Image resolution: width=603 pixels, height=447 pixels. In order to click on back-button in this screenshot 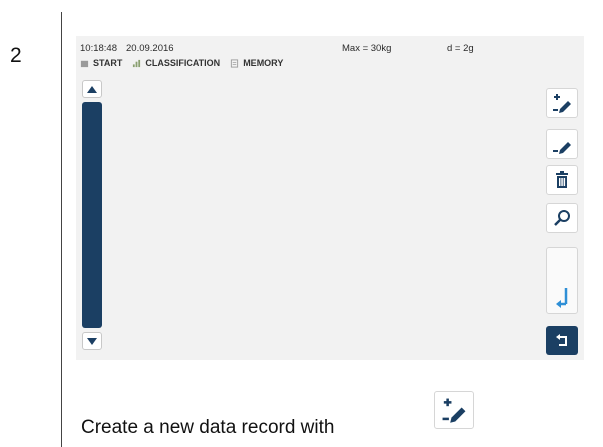, I will do `click(562, 340)`.